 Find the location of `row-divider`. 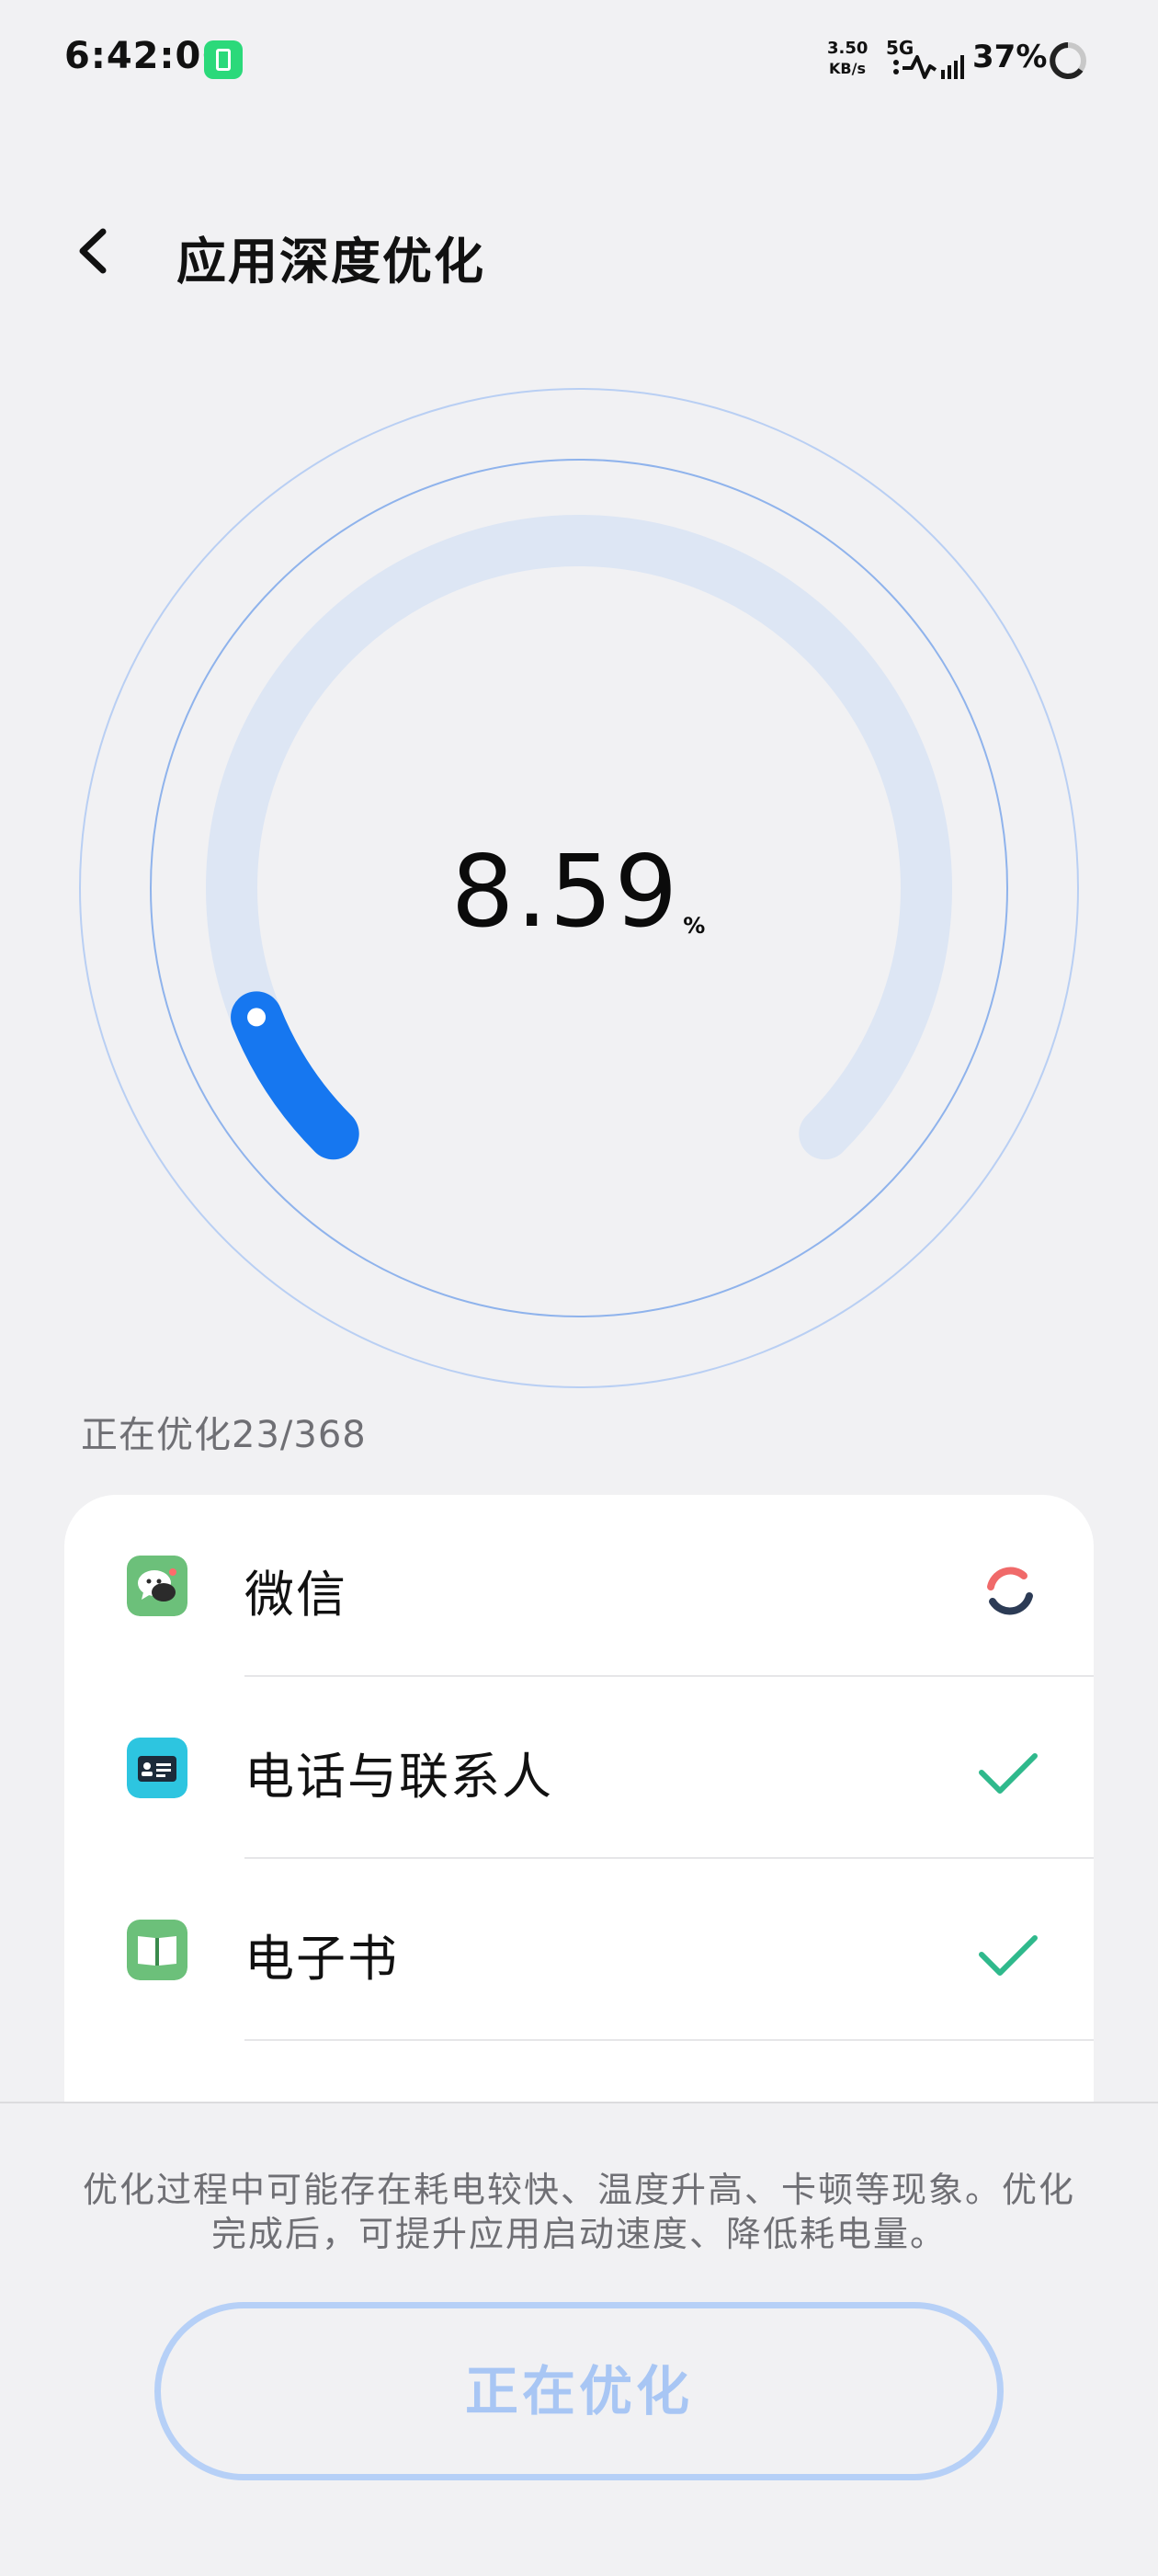

row-divider is located at coordinates (669, 2040).